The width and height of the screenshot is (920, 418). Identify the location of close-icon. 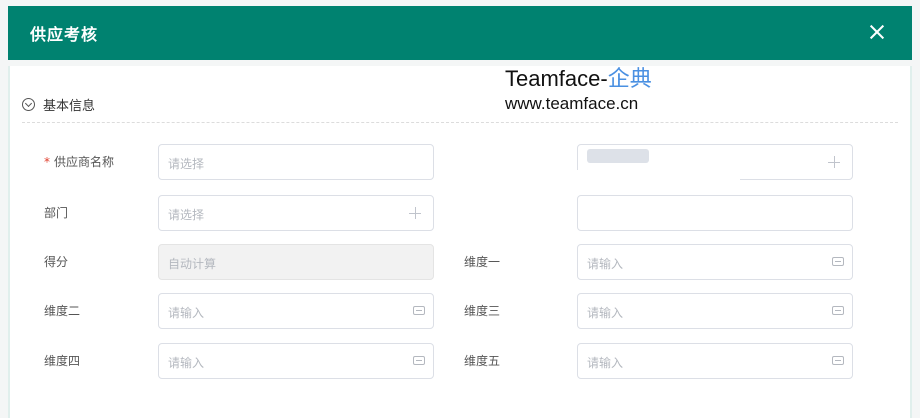
(877, 32).